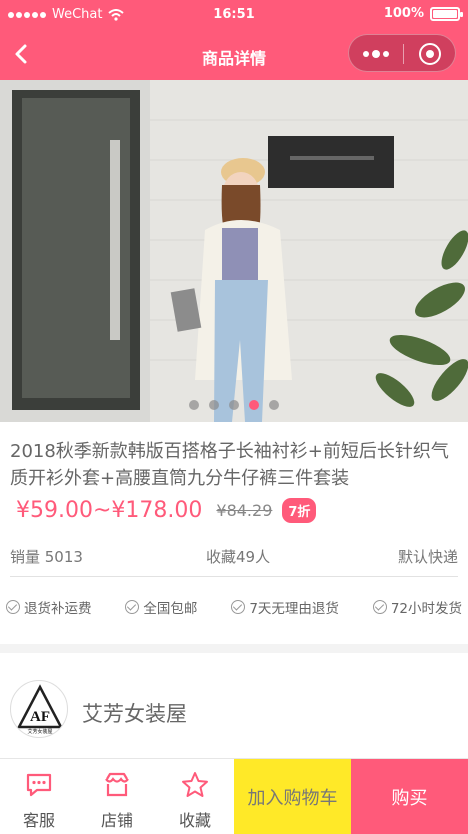  I want to click on favorite-button: 收藏, so click(195, 796).